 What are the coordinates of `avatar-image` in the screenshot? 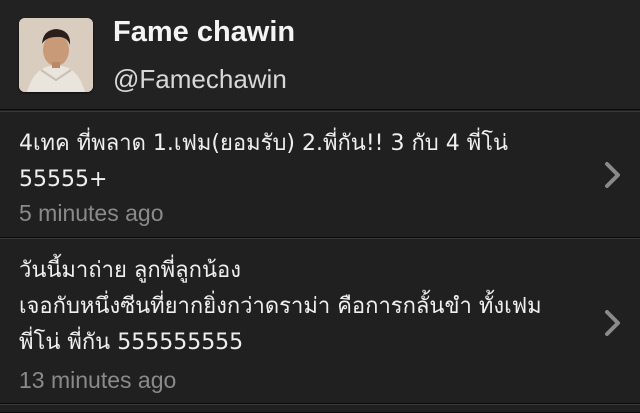 It's located at (56, 55).